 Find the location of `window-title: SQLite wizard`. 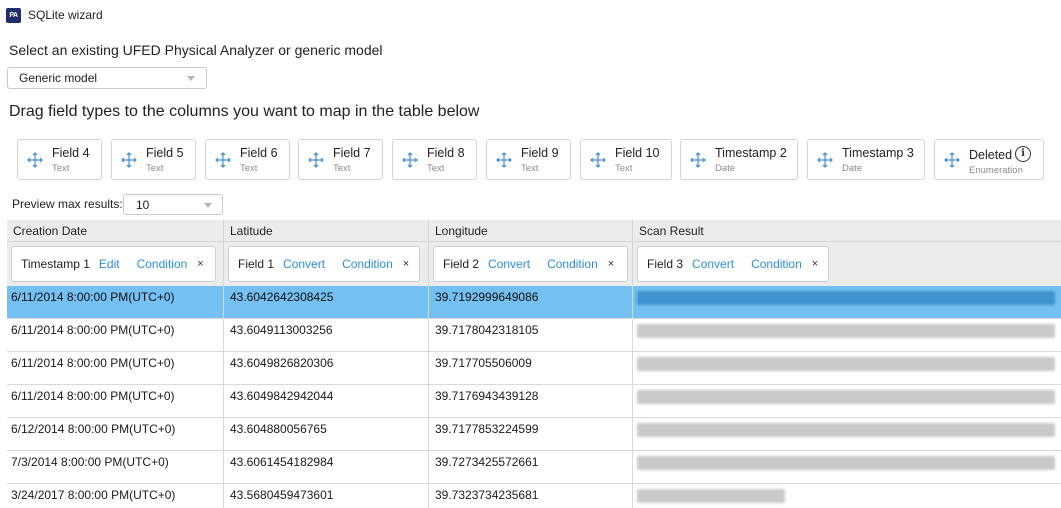

window-title: SQLite wizard is located at coordinates (65, 15).